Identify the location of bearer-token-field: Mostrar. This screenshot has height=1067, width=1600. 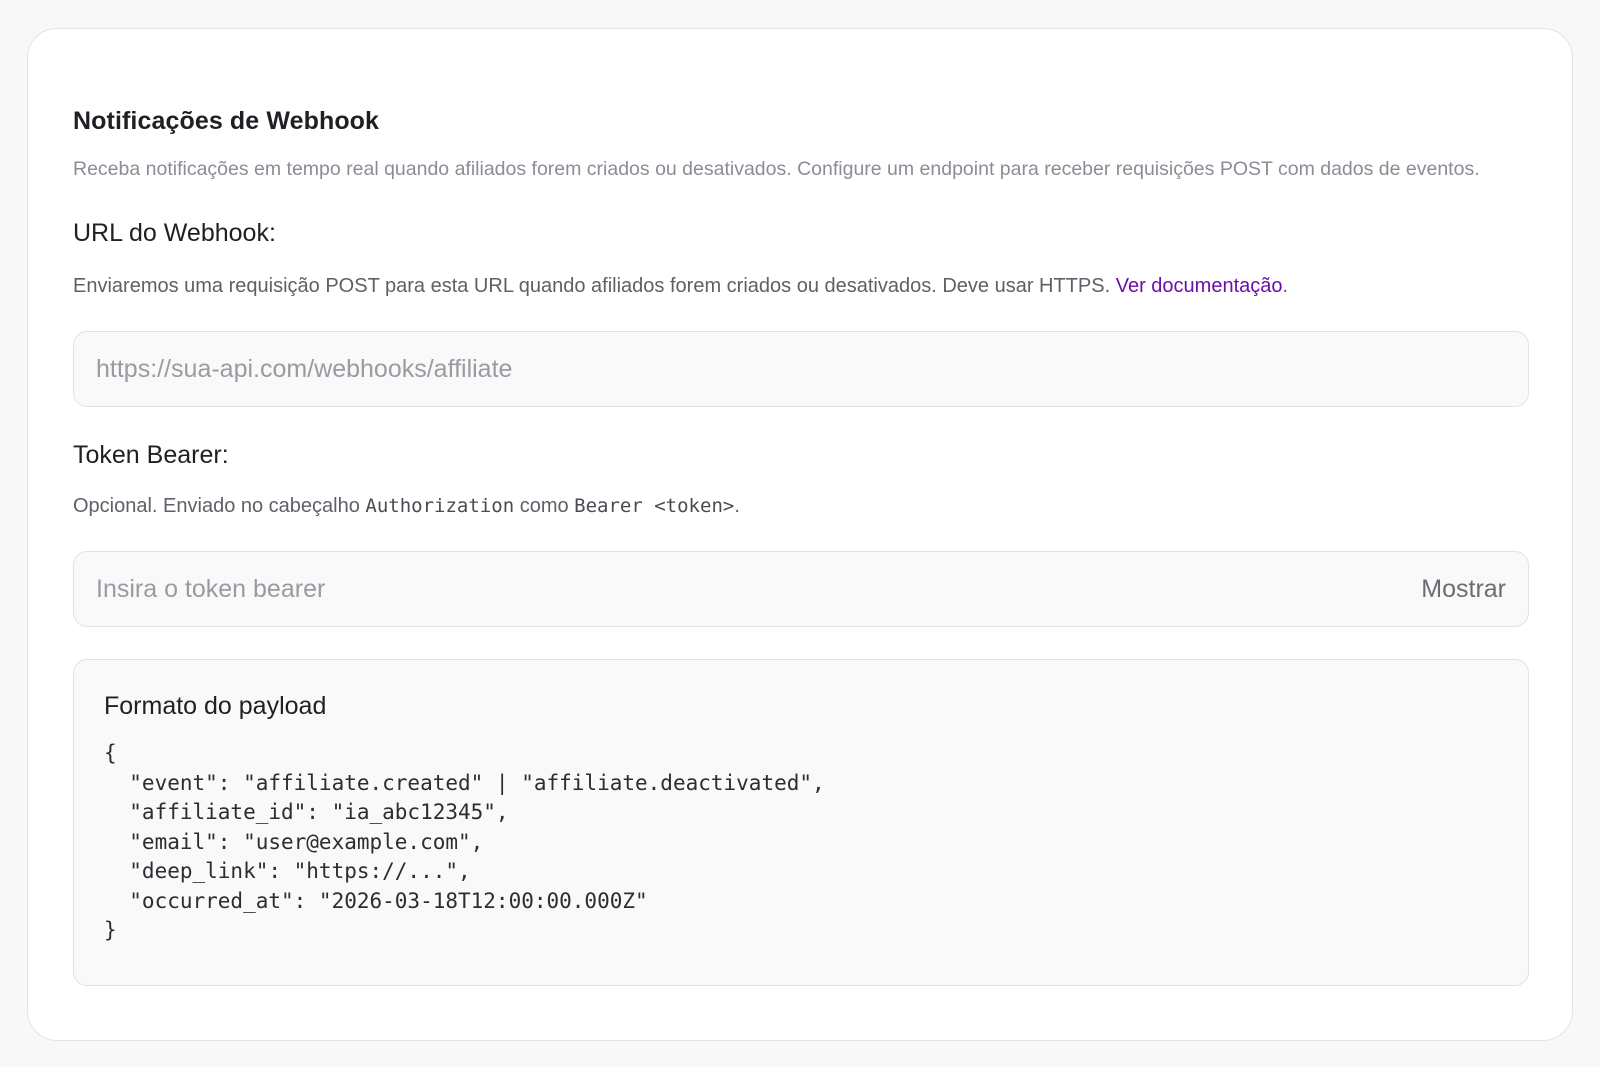
(801, 589).